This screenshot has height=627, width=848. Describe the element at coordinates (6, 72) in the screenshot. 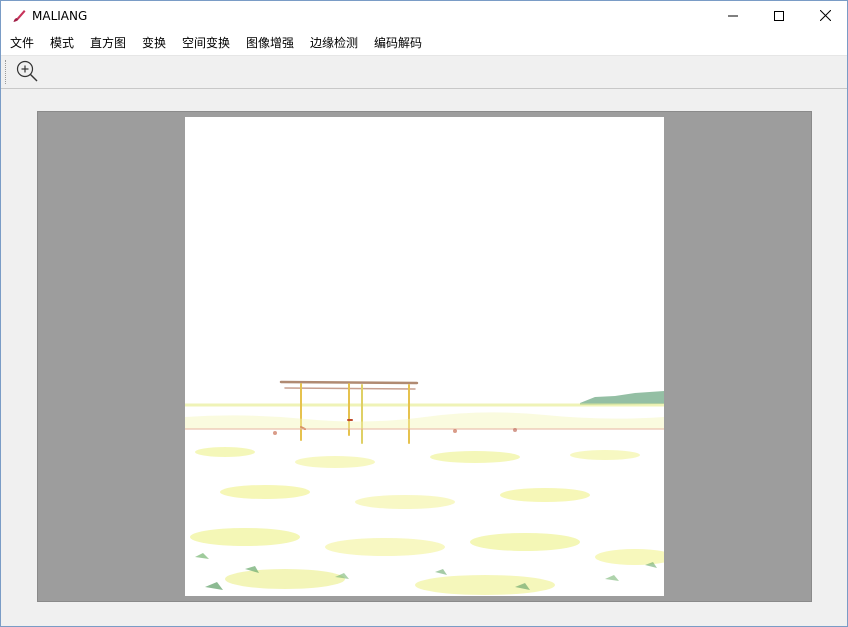

I see `toolbar-grip` at that location.